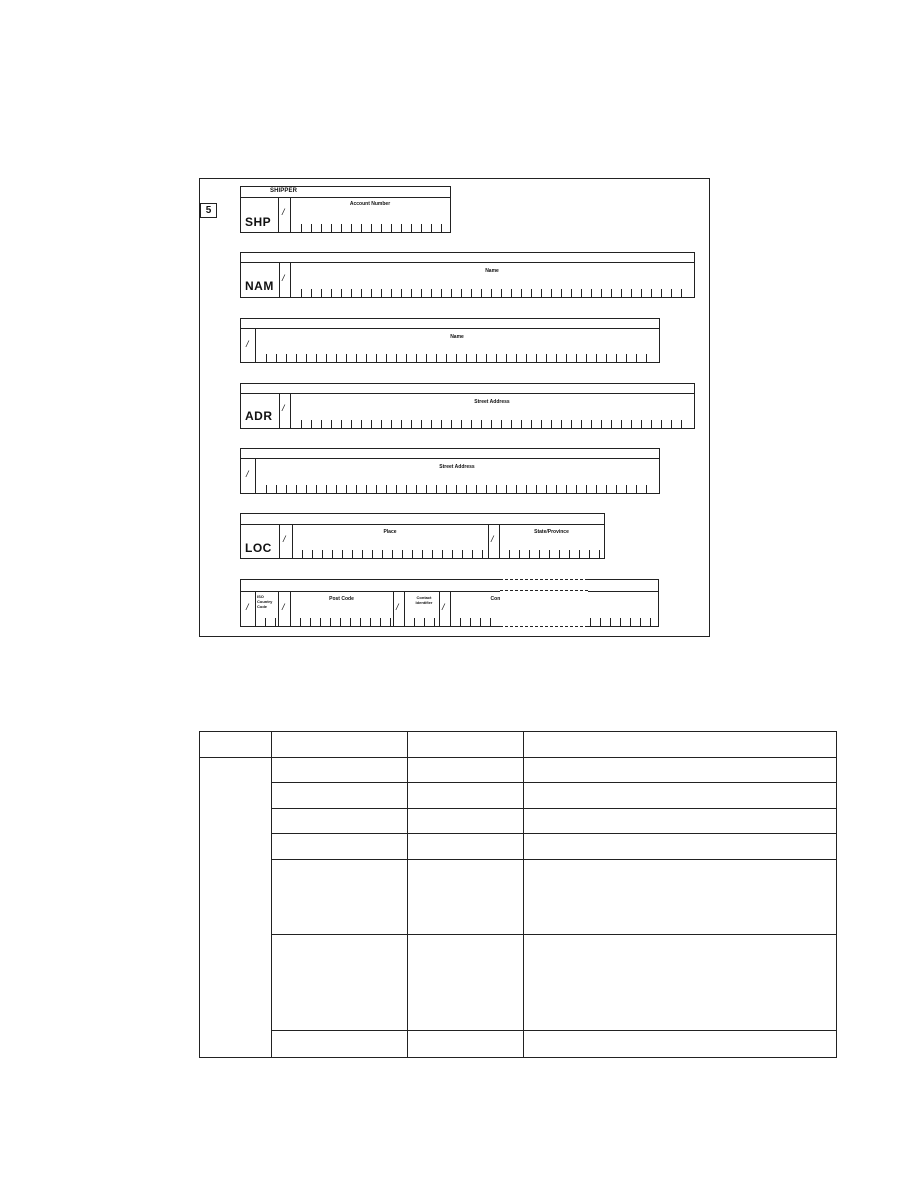 The width and height of the screenshot is (918, 1188). Describe the element at coordinates (283, 607) in the screenshot. I see `contact-slash-2: /` at that location.